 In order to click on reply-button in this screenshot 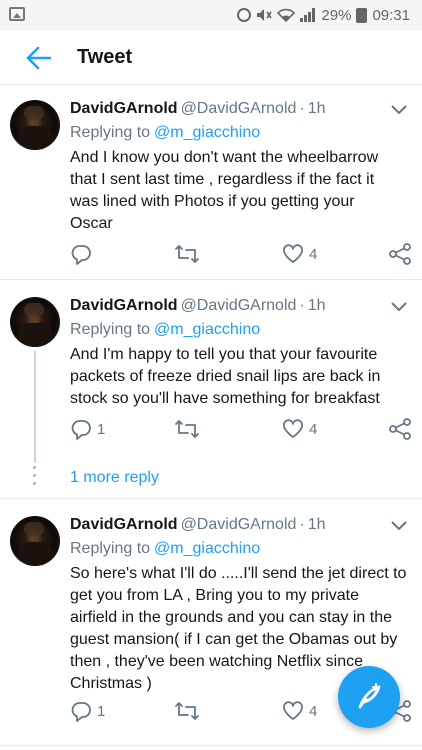, I will do `click(83, 254)`.